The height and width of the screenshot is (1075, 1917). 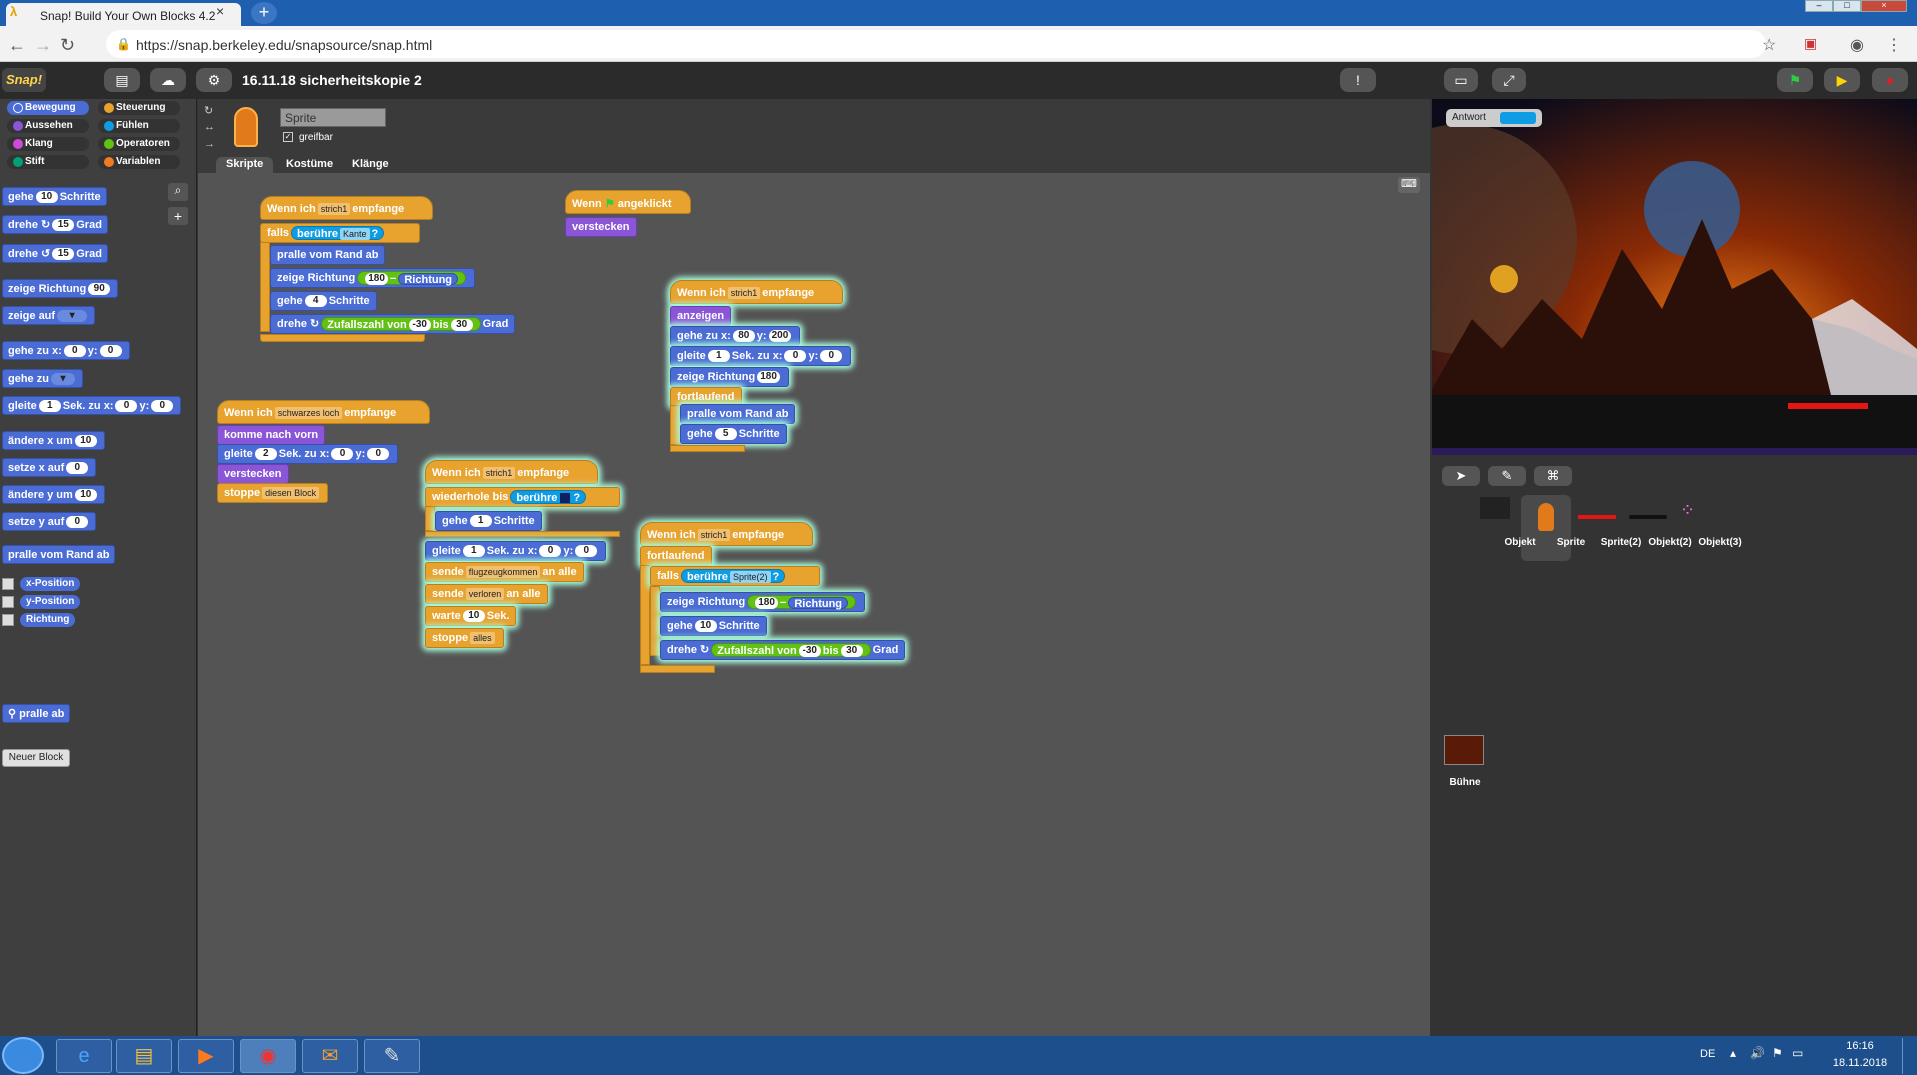 What do you see at coordinates (1769, 45) in the screenshot?
I see `bookmark-star-icon: ☆` at bounding box center [1769, 45].